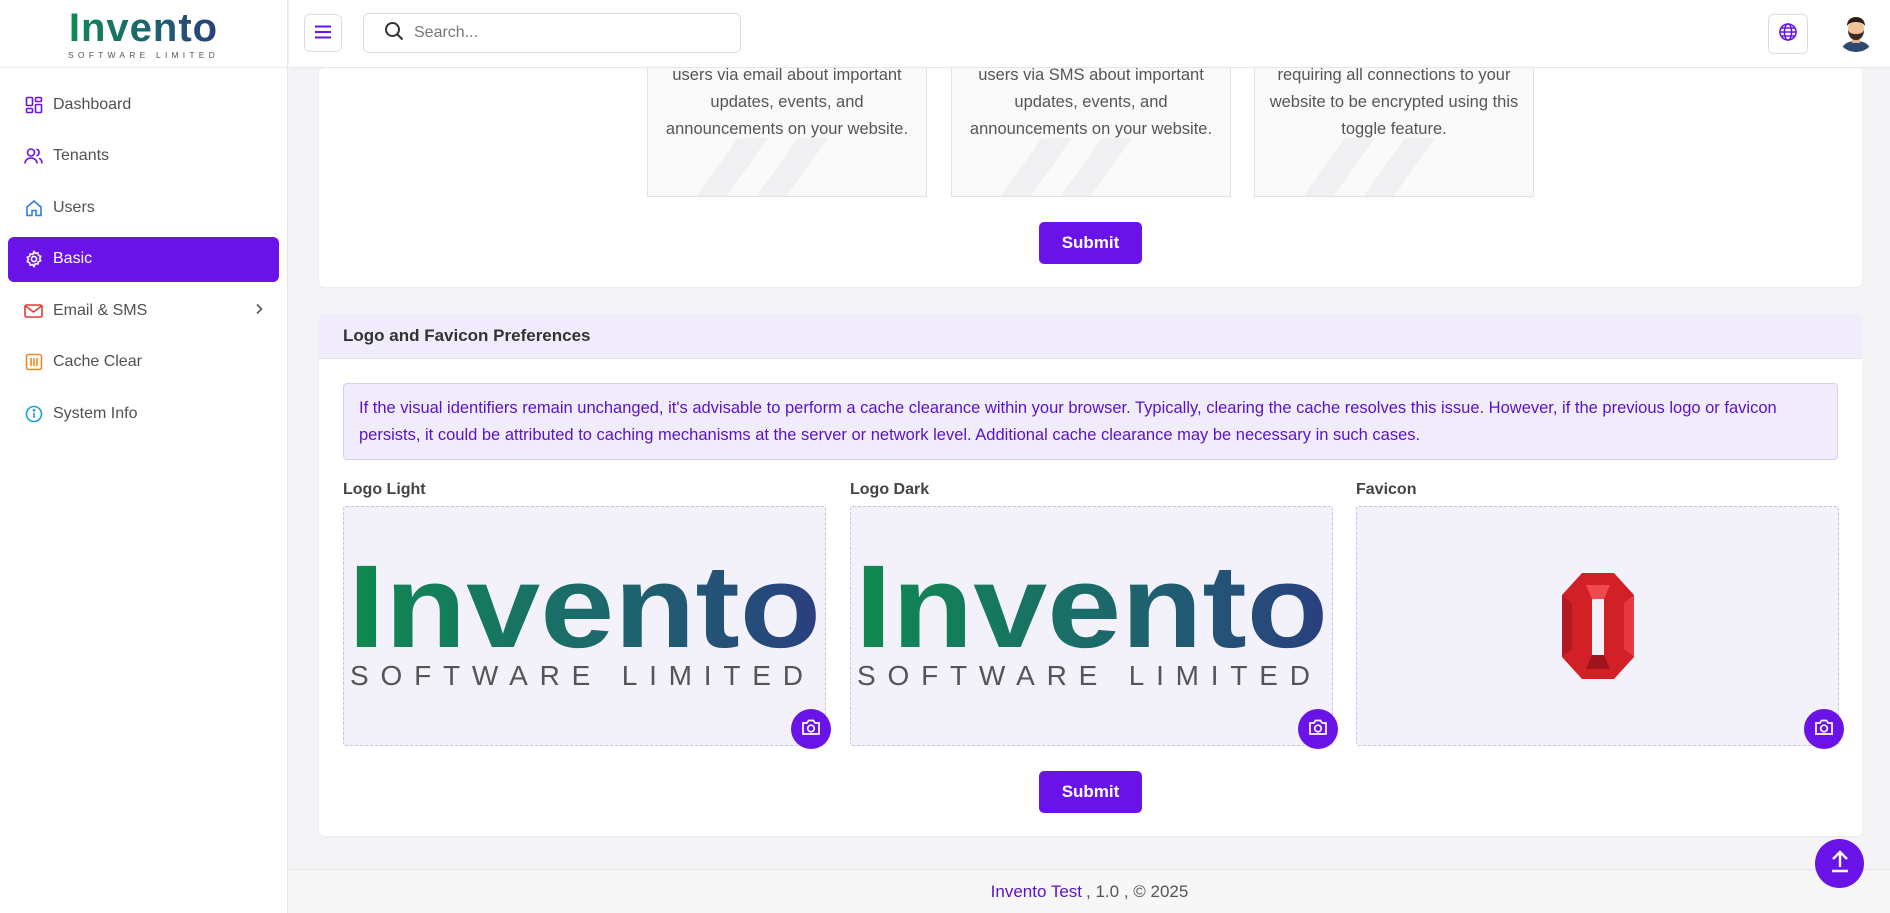  What do you see at coordinates (384, 489) in the screenshot?
I see `upload-label-logo-light: Logo Light` at bounding box center [384, 489].